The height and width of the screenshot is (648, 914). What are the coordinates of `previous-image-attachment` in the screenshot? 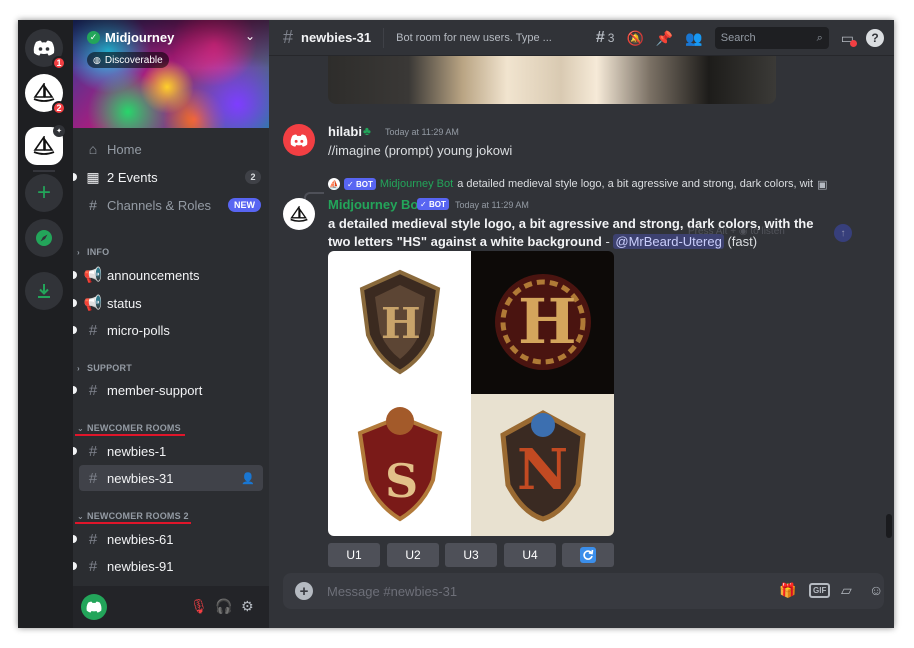 It's located at (552, 80).